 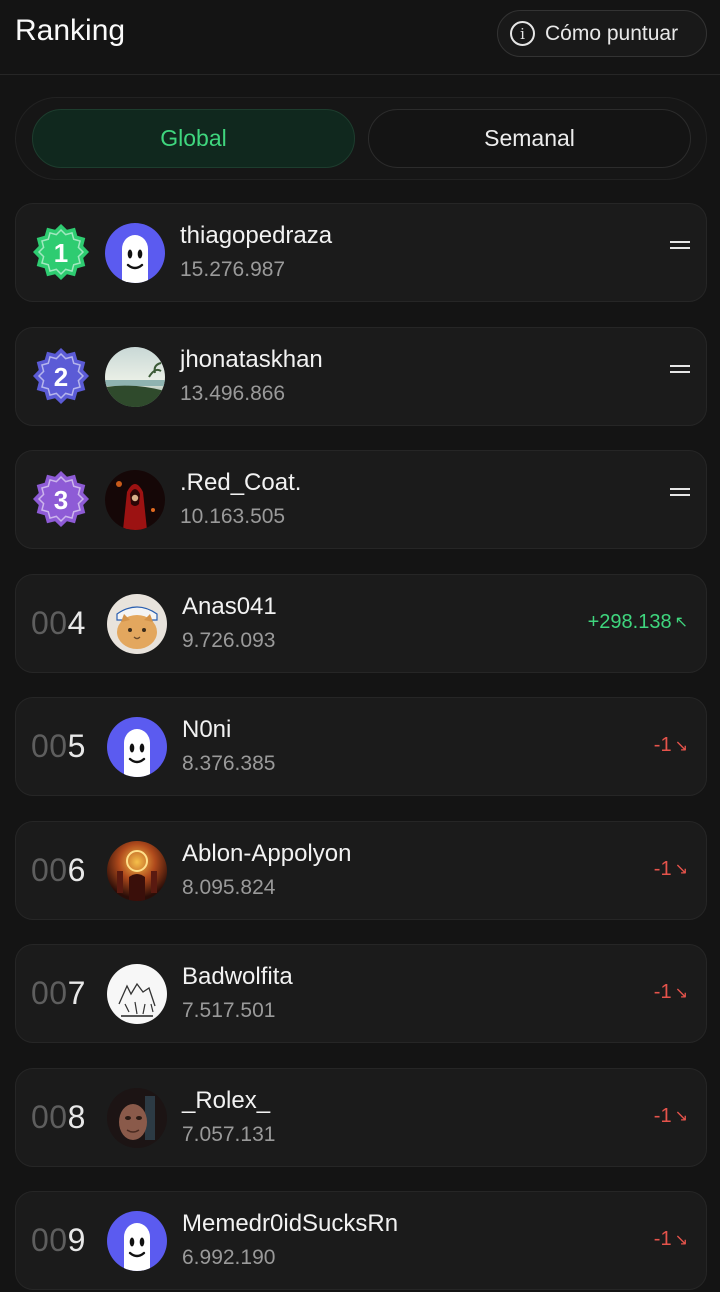 I want to click on score: 6.992.190, so click(x=229, y=1257).